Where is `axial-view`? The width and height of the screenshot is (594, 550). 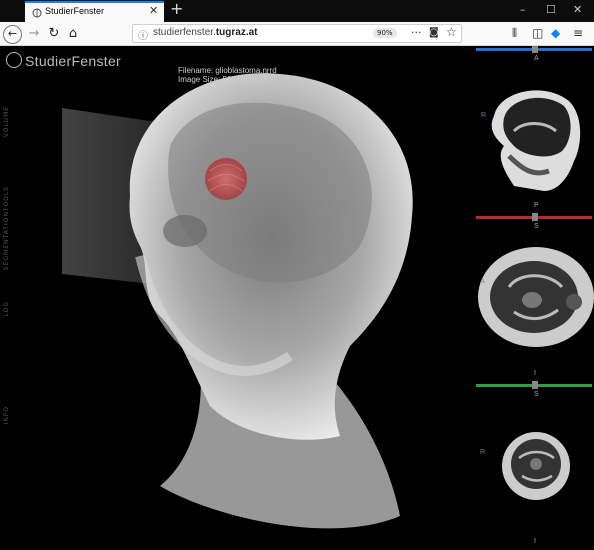 axial-view is located at coordinates (534, 301).